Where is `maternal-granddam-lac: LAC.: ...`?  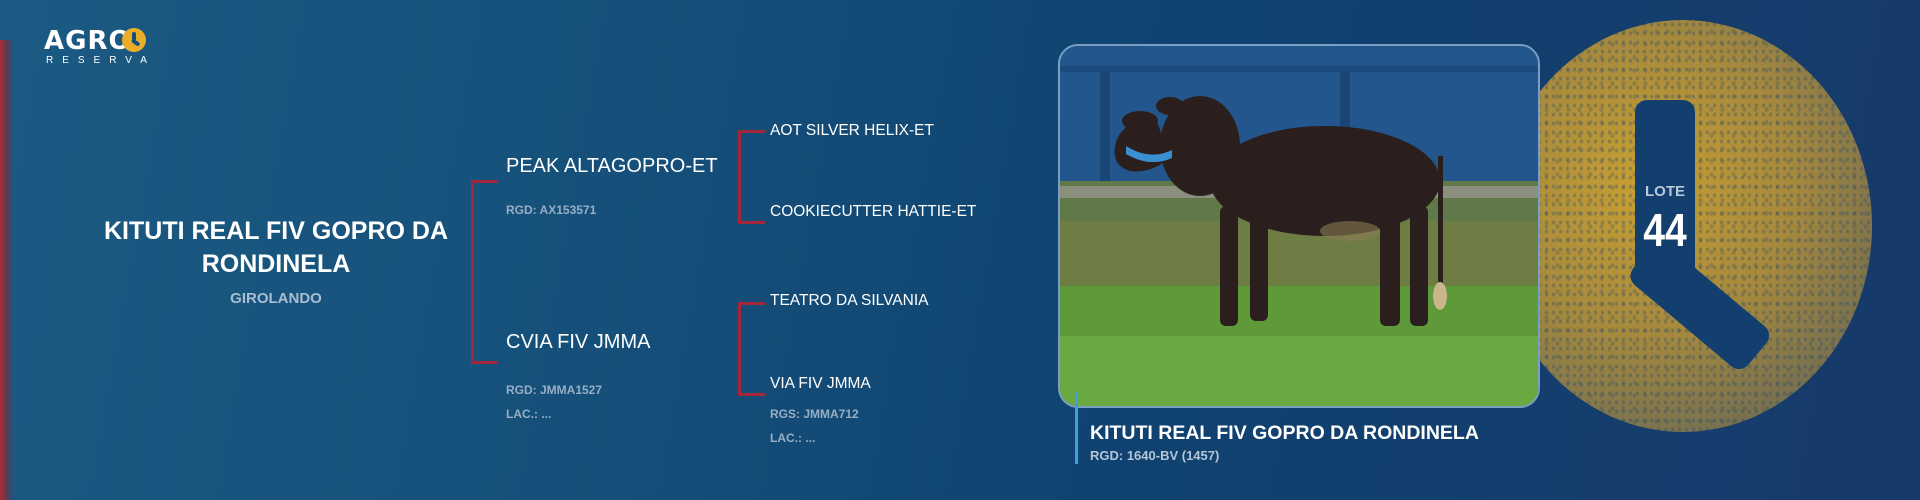
maternal-granddam-lac: LAC.: ... is located at coordinates (793, 438).